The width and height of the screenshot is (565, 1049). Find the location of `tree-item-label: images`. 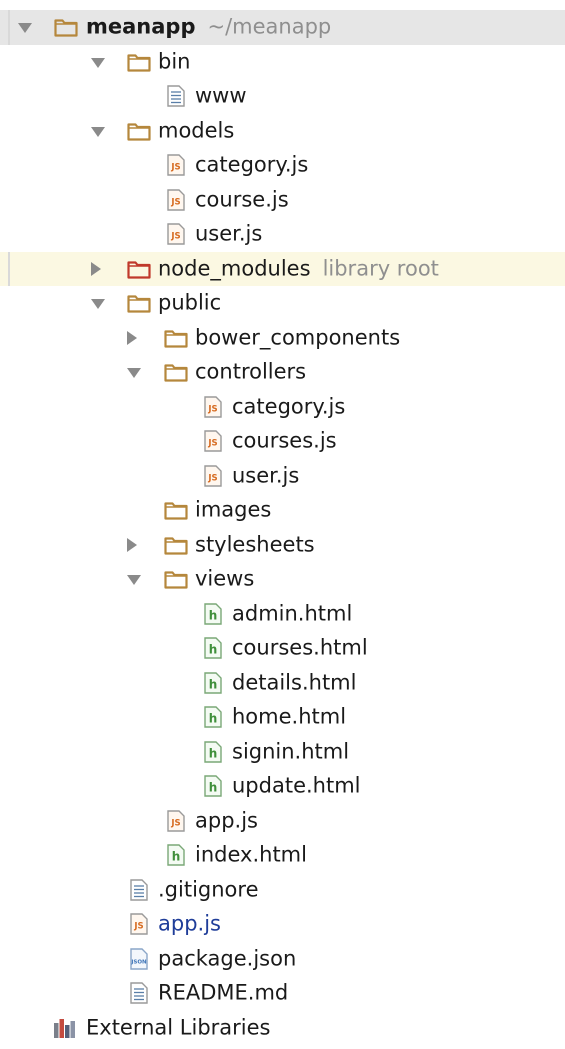

tree-item-label: images is located at coordinates (233, 509).